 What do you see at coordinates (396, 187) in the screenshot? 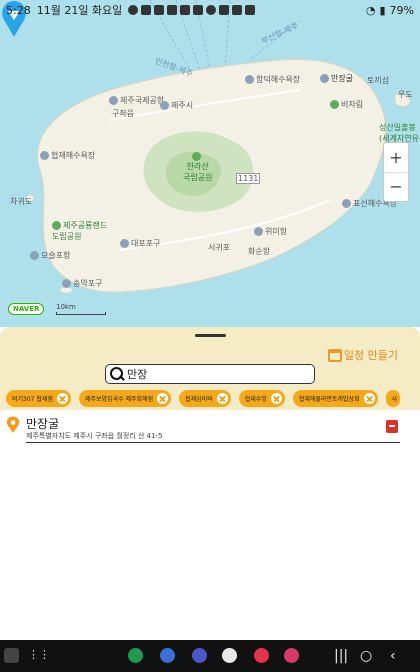
I see `zoom-out-button: −` at bounding box center [396, 187].